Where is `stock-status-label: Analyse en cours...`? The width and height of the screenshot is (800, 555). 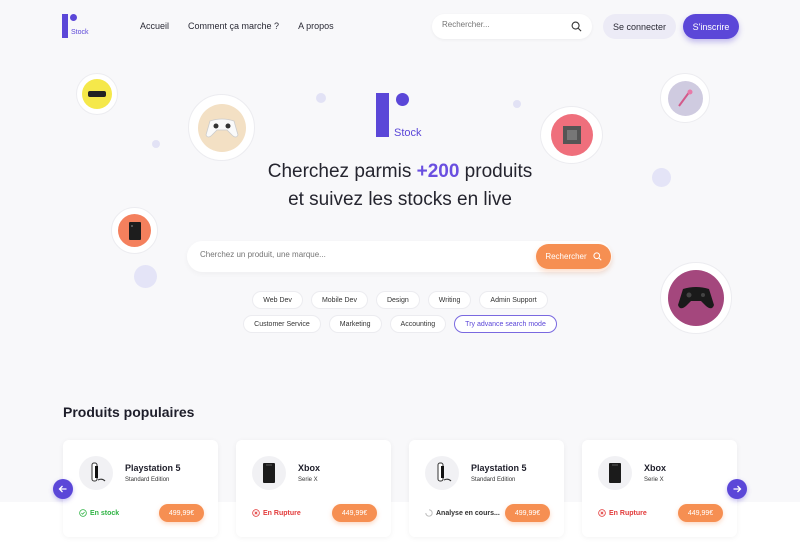
stock-status-label: Analyse en cours... is located at coordinates (468, 513).